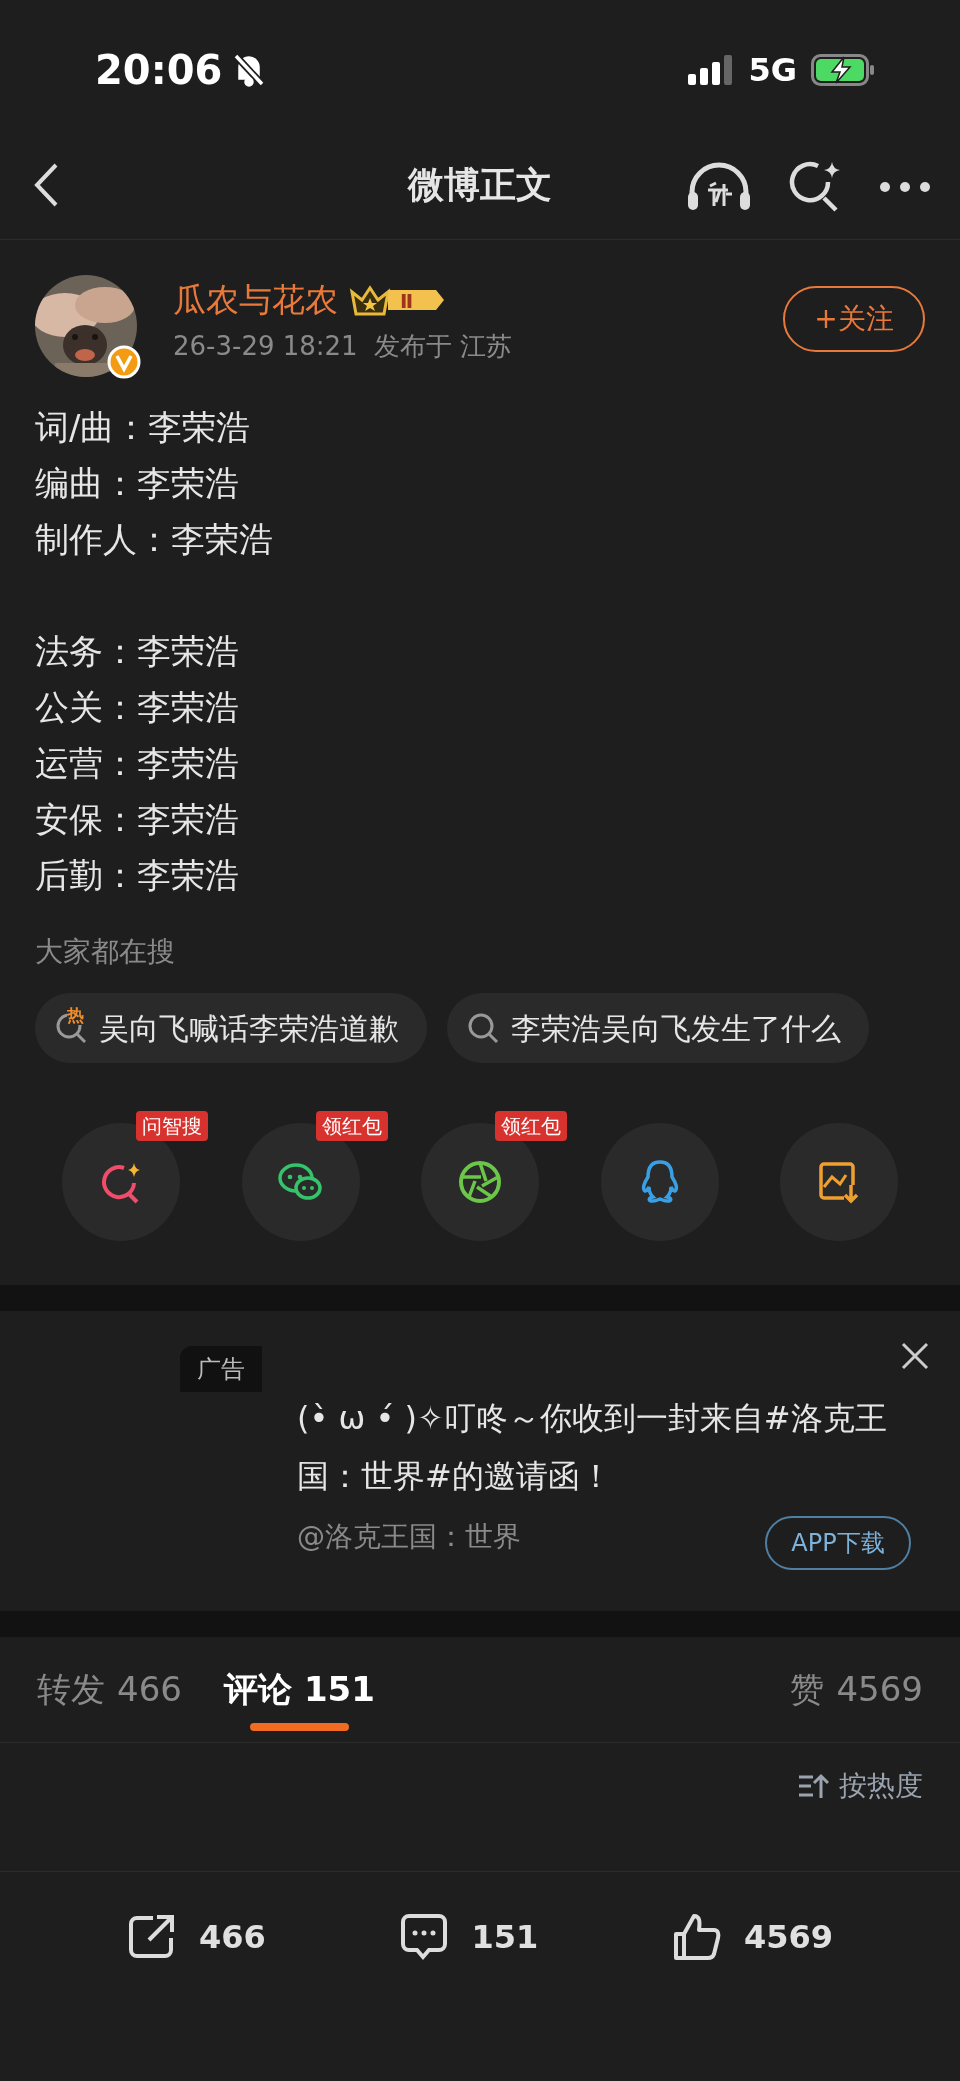 Image resolution: width=960 pixels, height=2081 pixels. I want to click on ad-tag: 广告, so click(221, 1369).